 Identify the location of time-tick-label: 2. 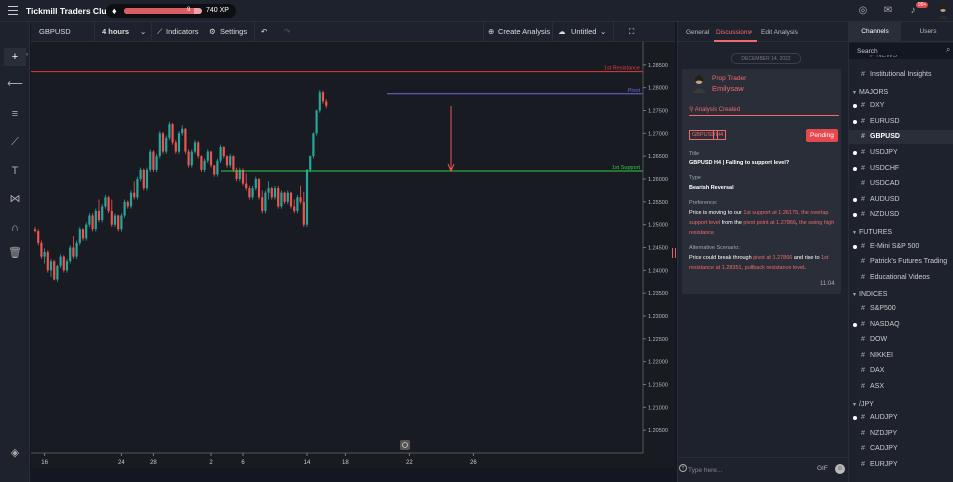
(211, 463).